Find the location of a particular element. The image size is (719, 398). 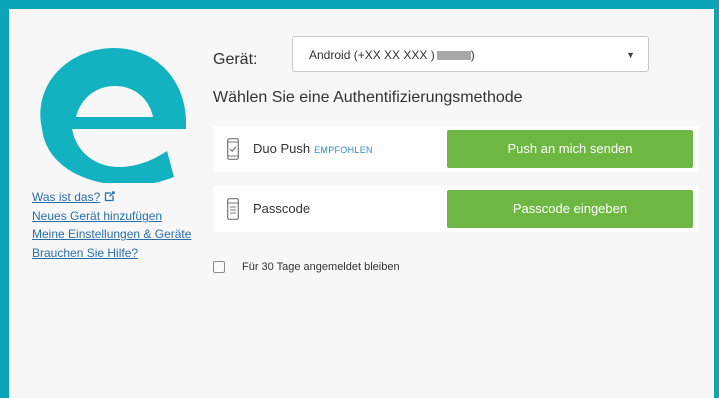

passcode-token-icon is located at coordinates (233, 211).